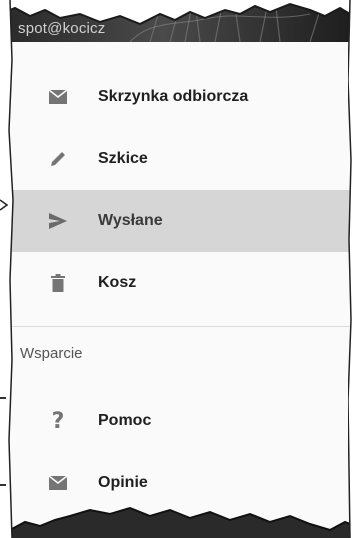  What do you see at coordinates (51, 353) in the screenshot?
I see `section-title-support: Wsparcie` at bounding box center [51, 353].